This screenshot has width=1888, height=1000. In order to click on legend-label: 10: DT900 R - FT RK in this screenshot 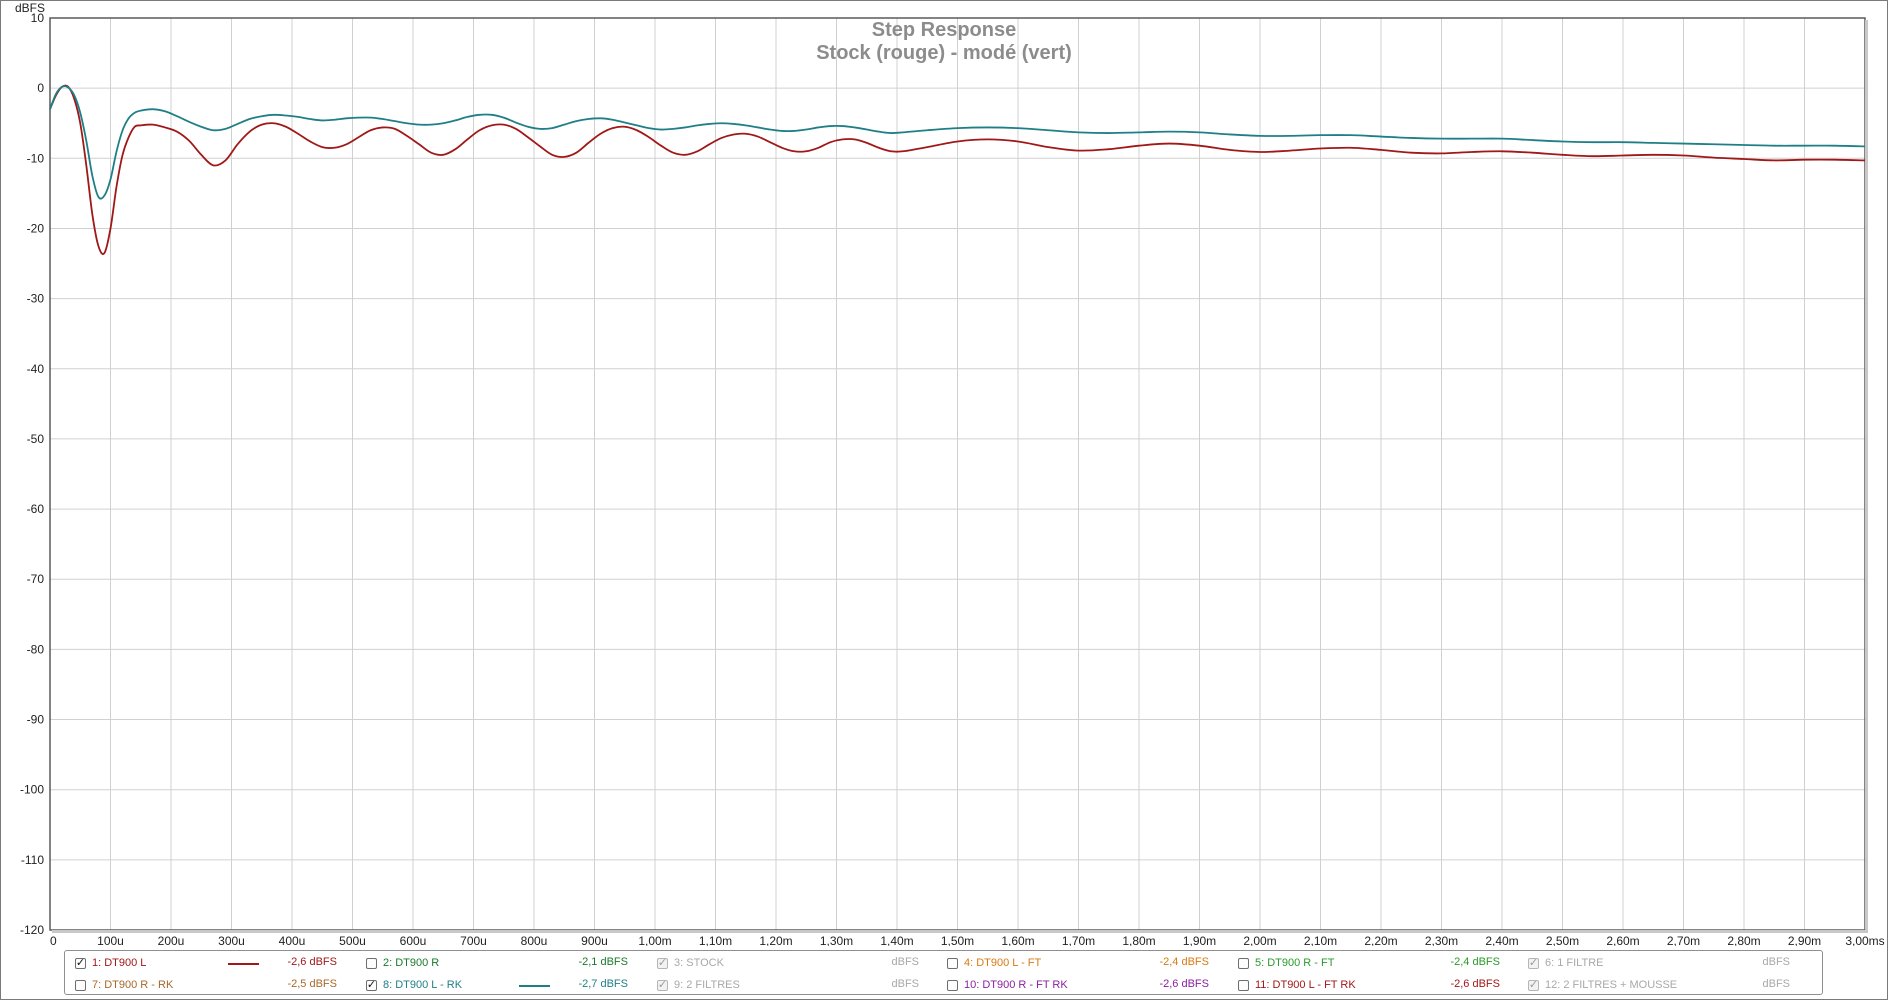, I will do `click(1016, 985)`.